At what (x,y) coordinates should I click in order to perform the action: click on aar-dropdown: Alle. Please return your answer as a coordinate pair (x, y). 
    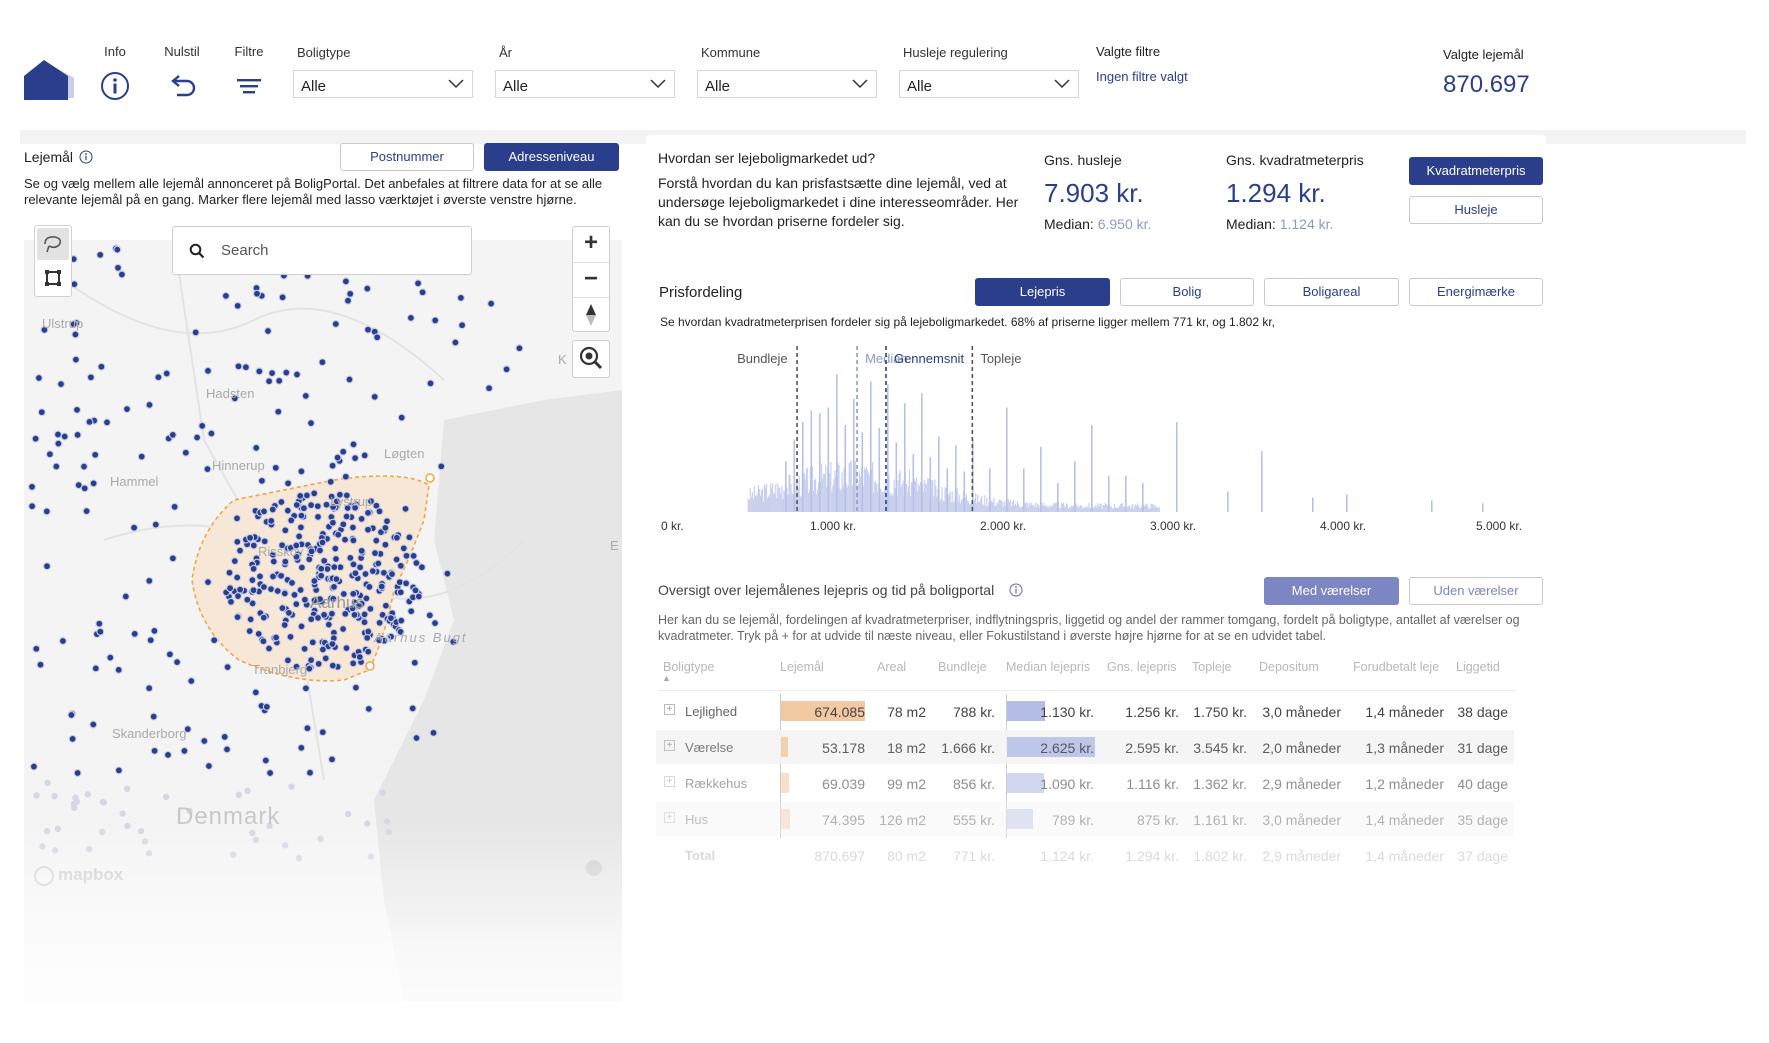
    Looking at the image, I should click on (585, 84).